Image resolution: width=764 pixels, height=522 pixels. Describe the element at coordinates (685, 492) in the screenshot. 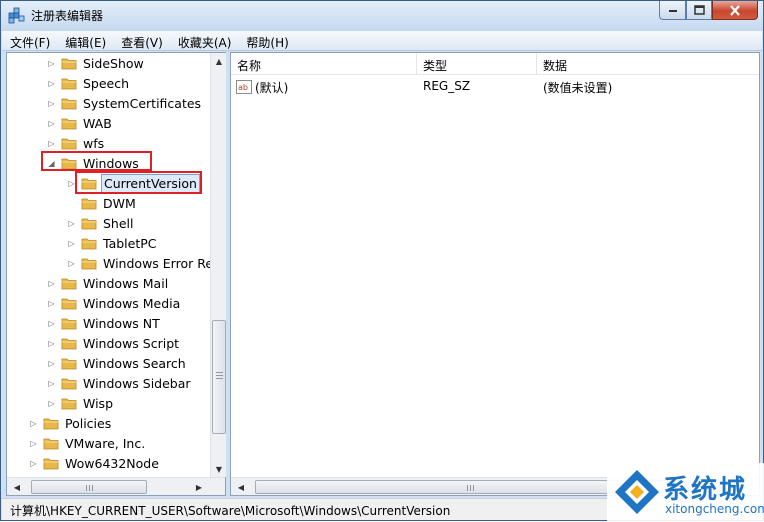

I see `watermark: 系统城 xitongcheng.com` at that location.